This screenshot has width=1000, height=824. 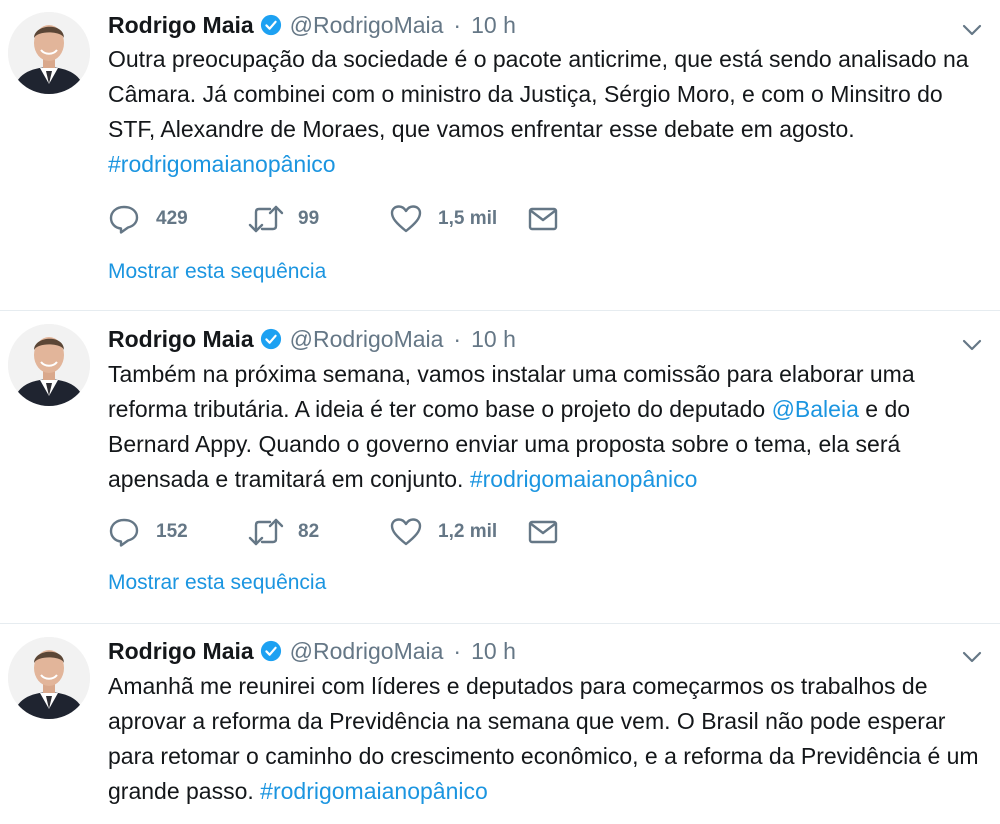 I want to click on retweet-button: 99, so click(x=319, y=219).